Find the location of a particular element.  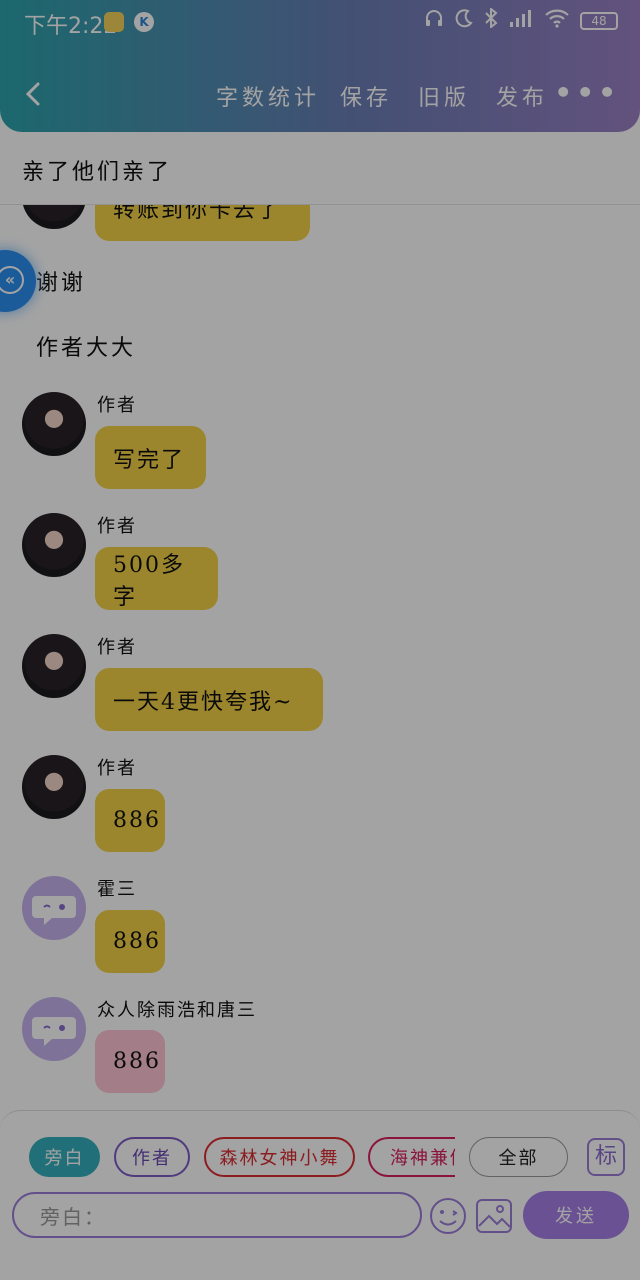

smiley-icon is located at coordinates (448, 1216).